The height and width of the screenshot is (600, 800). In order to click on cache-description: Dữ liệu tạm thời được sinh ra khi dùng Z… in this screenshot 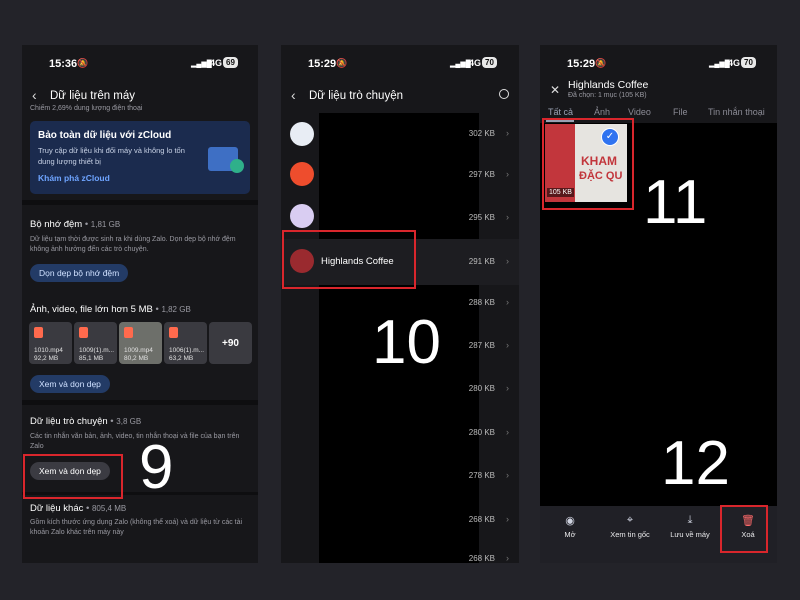, I will do `click(133, 244)`.